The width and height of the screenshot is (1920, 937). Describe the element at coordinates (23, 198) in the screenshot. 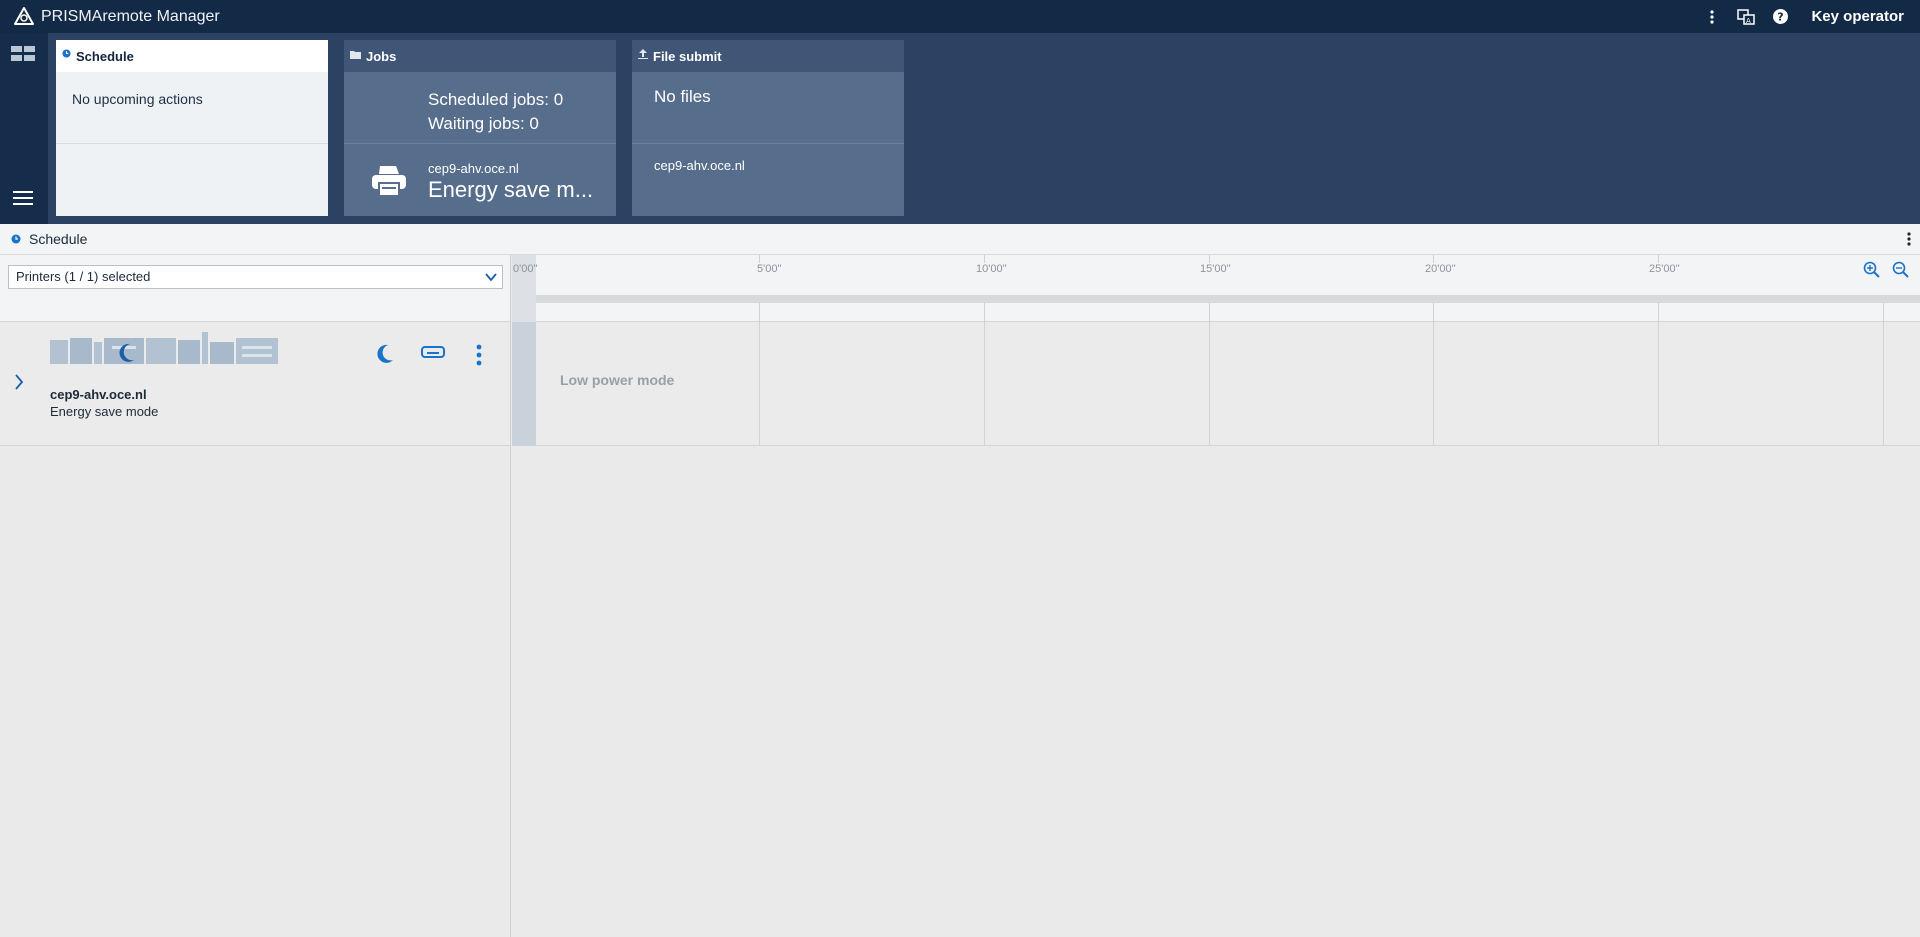

I see `hamburger-icon` at that location.